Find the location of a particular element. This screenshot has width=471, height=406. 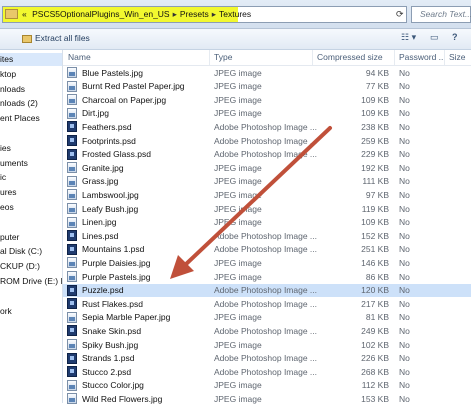

preview-pane-icon: ▭ is located at coordinates (434, 37).